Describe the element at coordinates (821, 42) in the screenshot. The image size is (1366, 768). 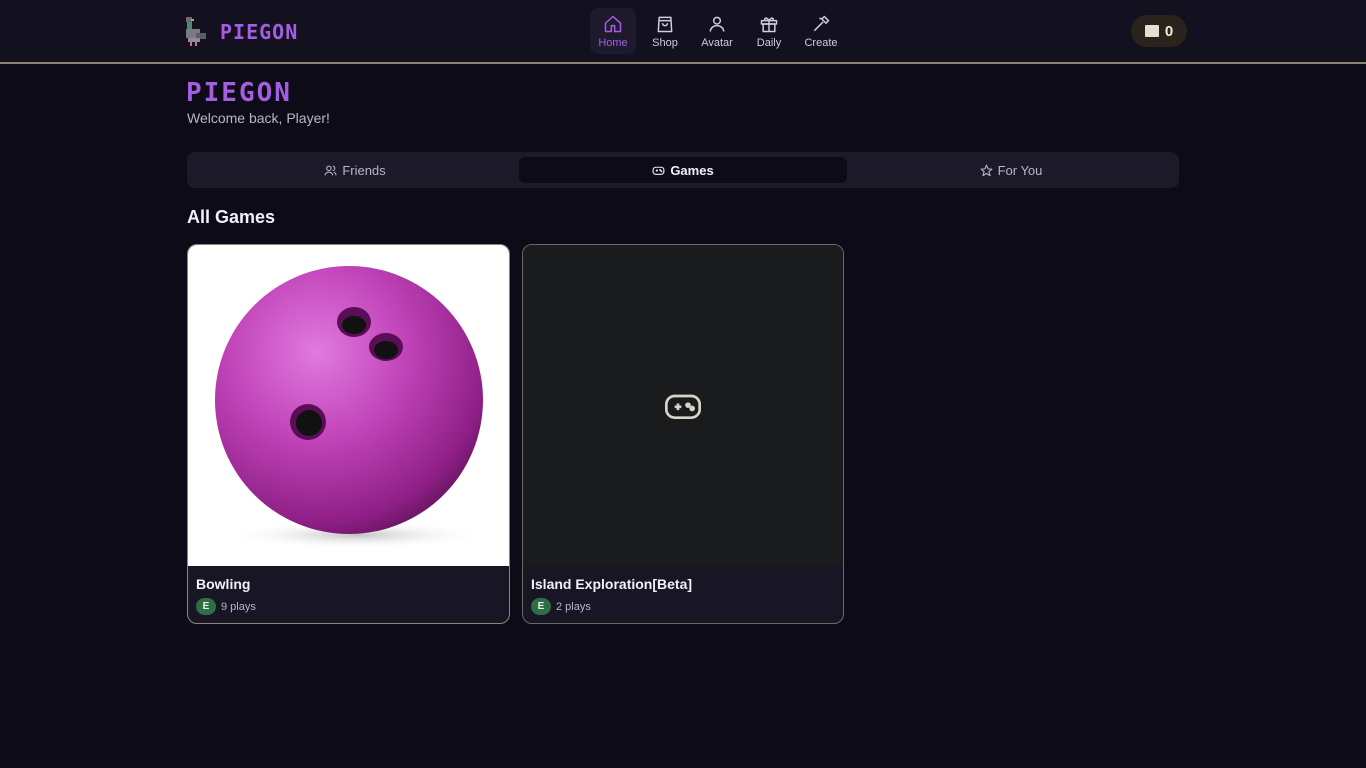
I see `nav-create-label: Create` at that location.